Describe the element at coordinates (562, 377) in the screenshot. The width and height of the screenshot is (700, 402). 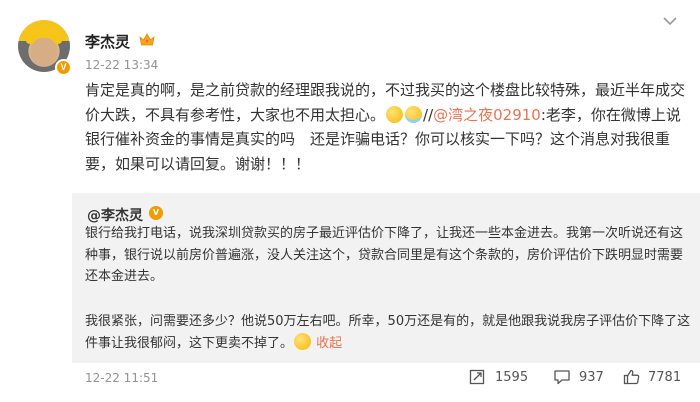
I see `comment-icon` at that location.